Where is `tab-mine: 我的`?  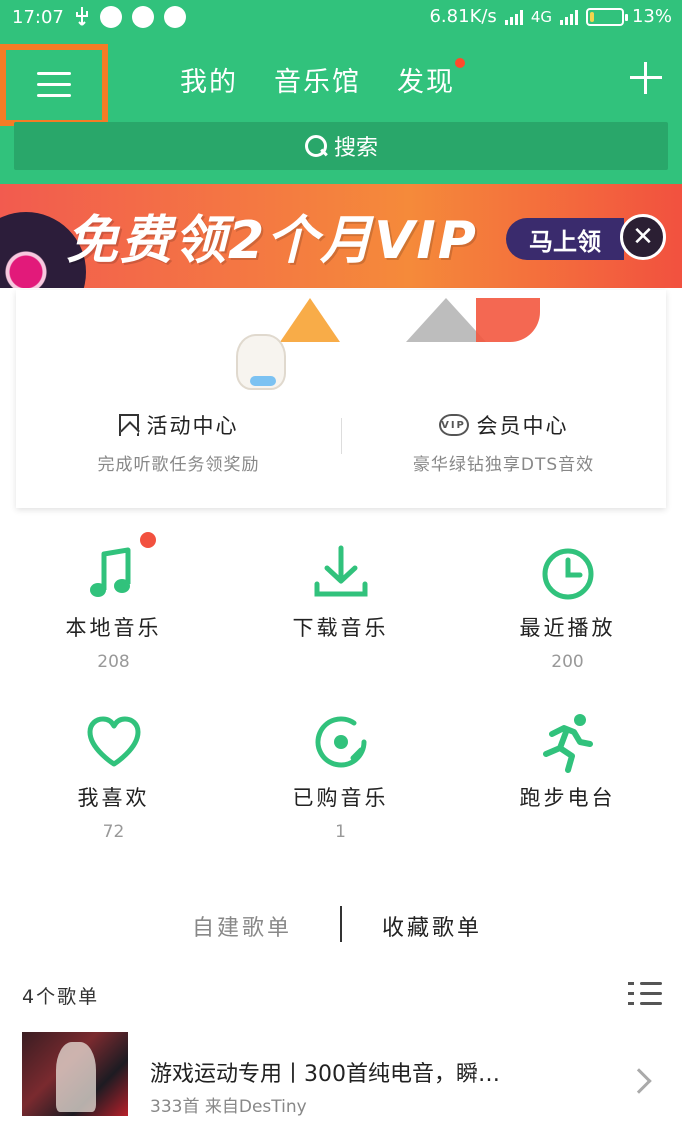 tab-mine: 我的 is located at coordinates (209, 79).